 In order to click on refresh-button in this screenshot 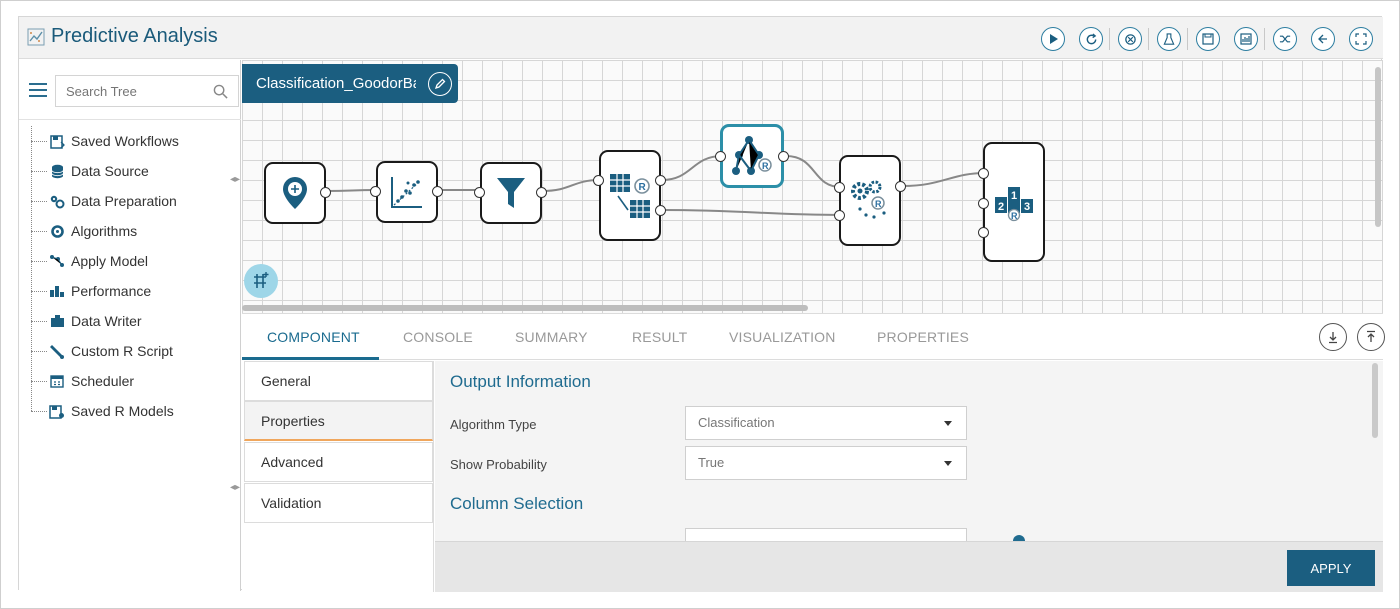, I will do `click(1091, 39)`.